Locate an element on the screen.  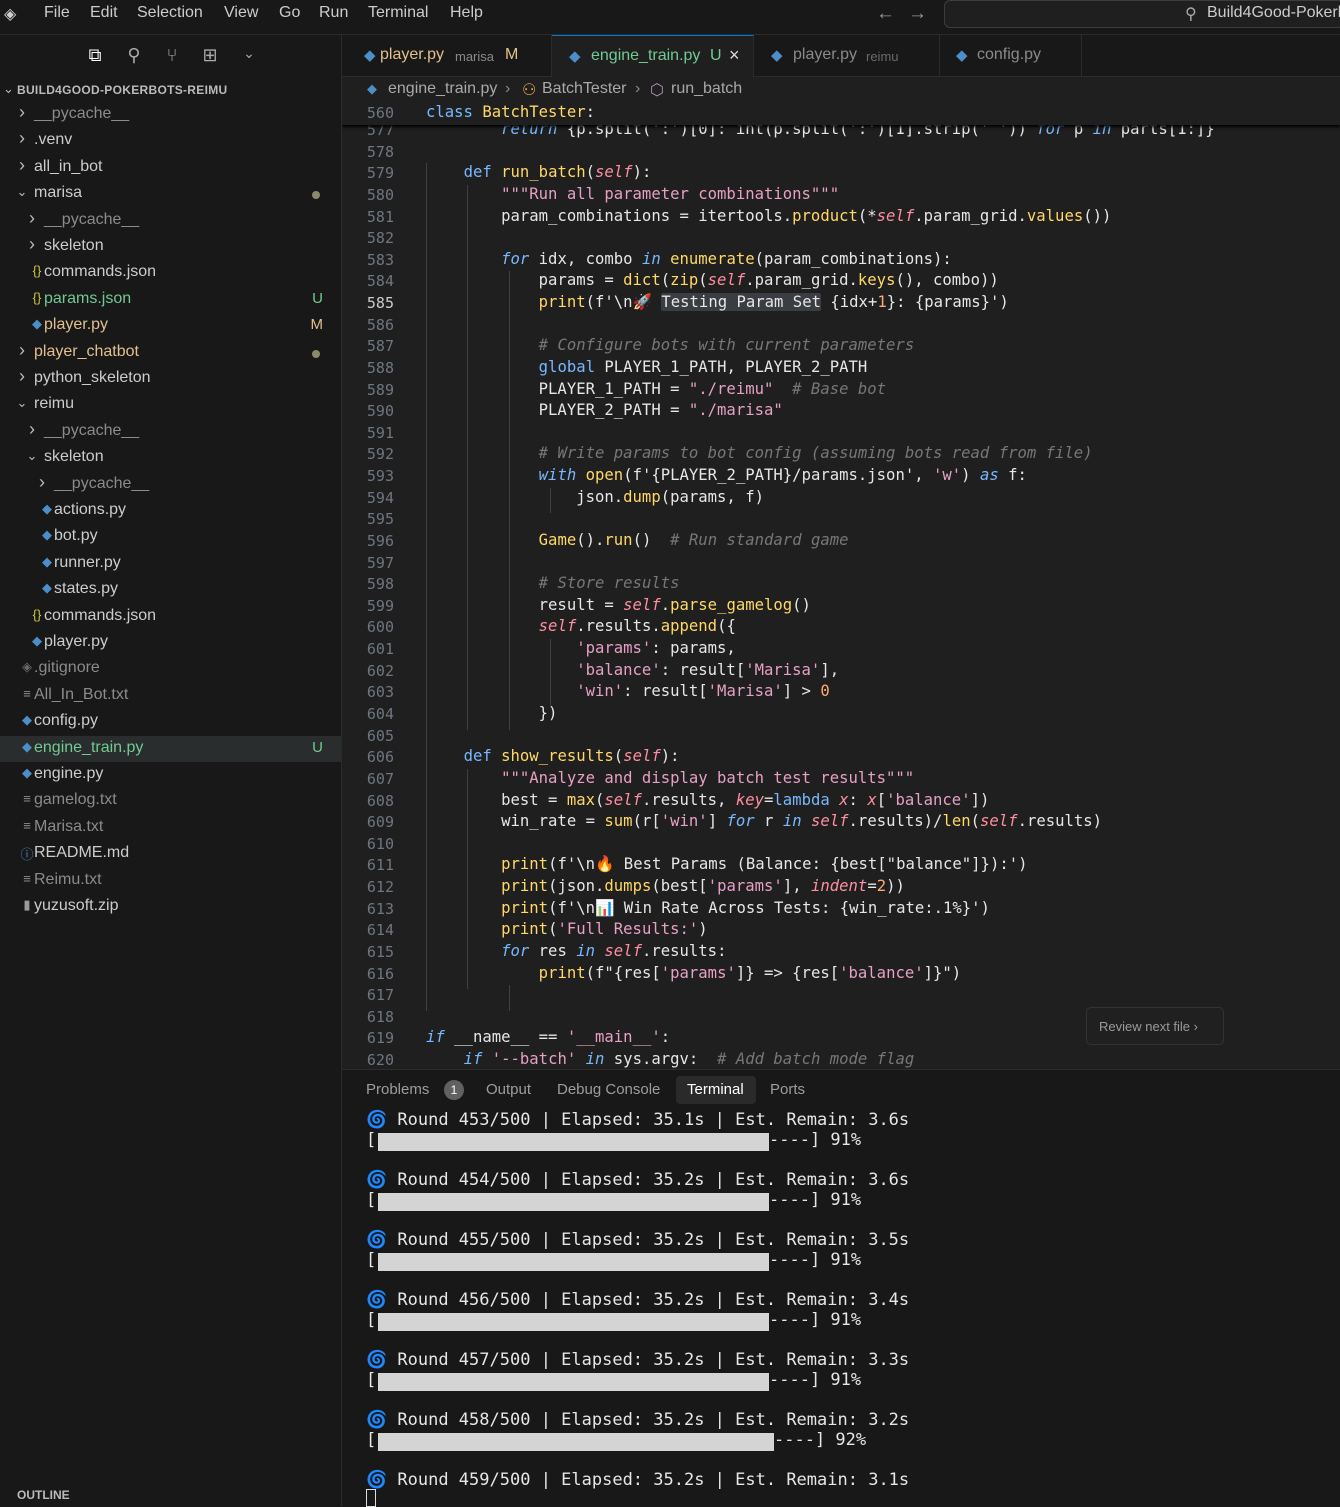
tree-file: ◆ engine_train.py U is located at coordinates (170, 748).